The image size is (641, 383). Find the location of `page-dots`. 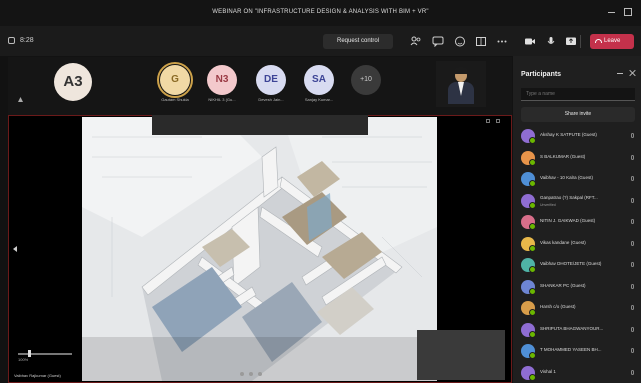

page-dots is located at coordinates (255, 372).